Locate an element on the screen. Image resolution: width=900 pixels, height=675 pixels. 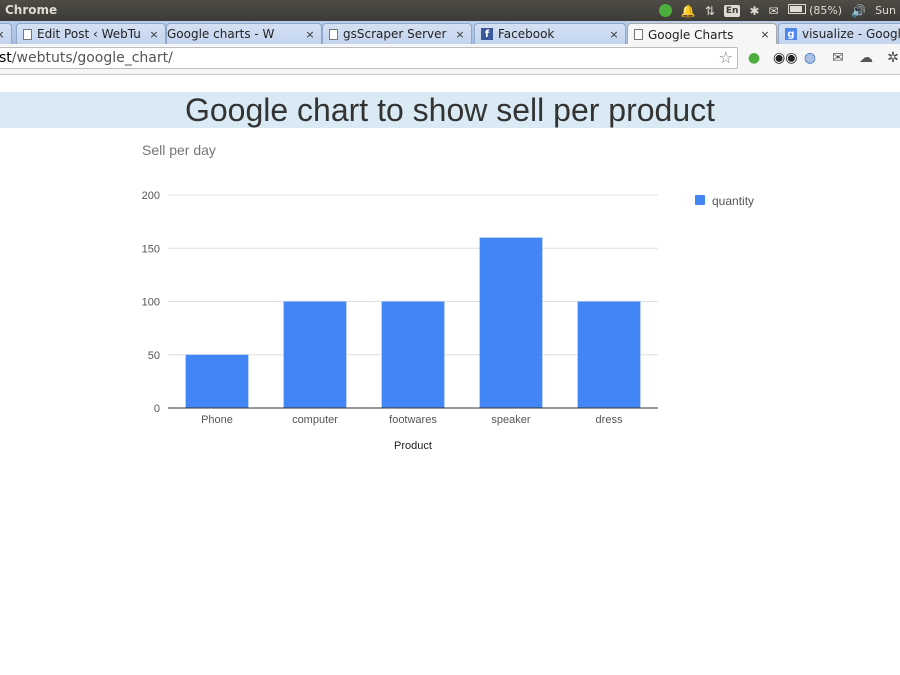
tab-google-charts-w: ılı Google charts - W × is located at coordinates (244, 33).